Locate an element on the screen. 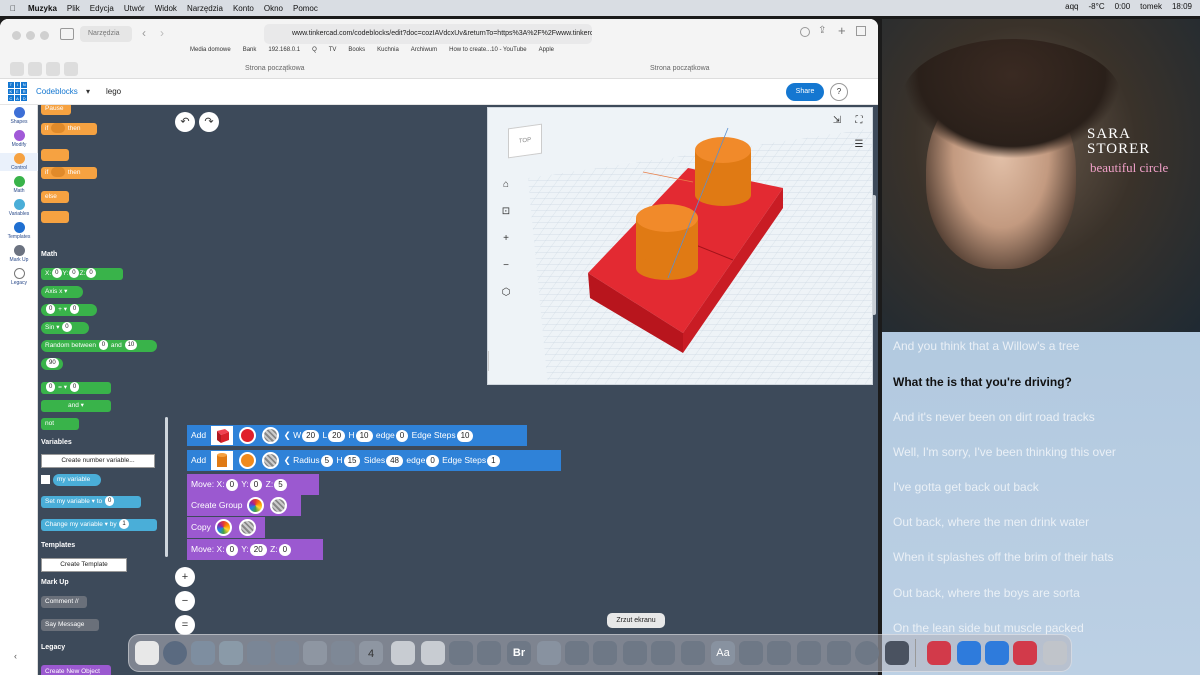  music-app-icon is located at coordinates (663, 653).